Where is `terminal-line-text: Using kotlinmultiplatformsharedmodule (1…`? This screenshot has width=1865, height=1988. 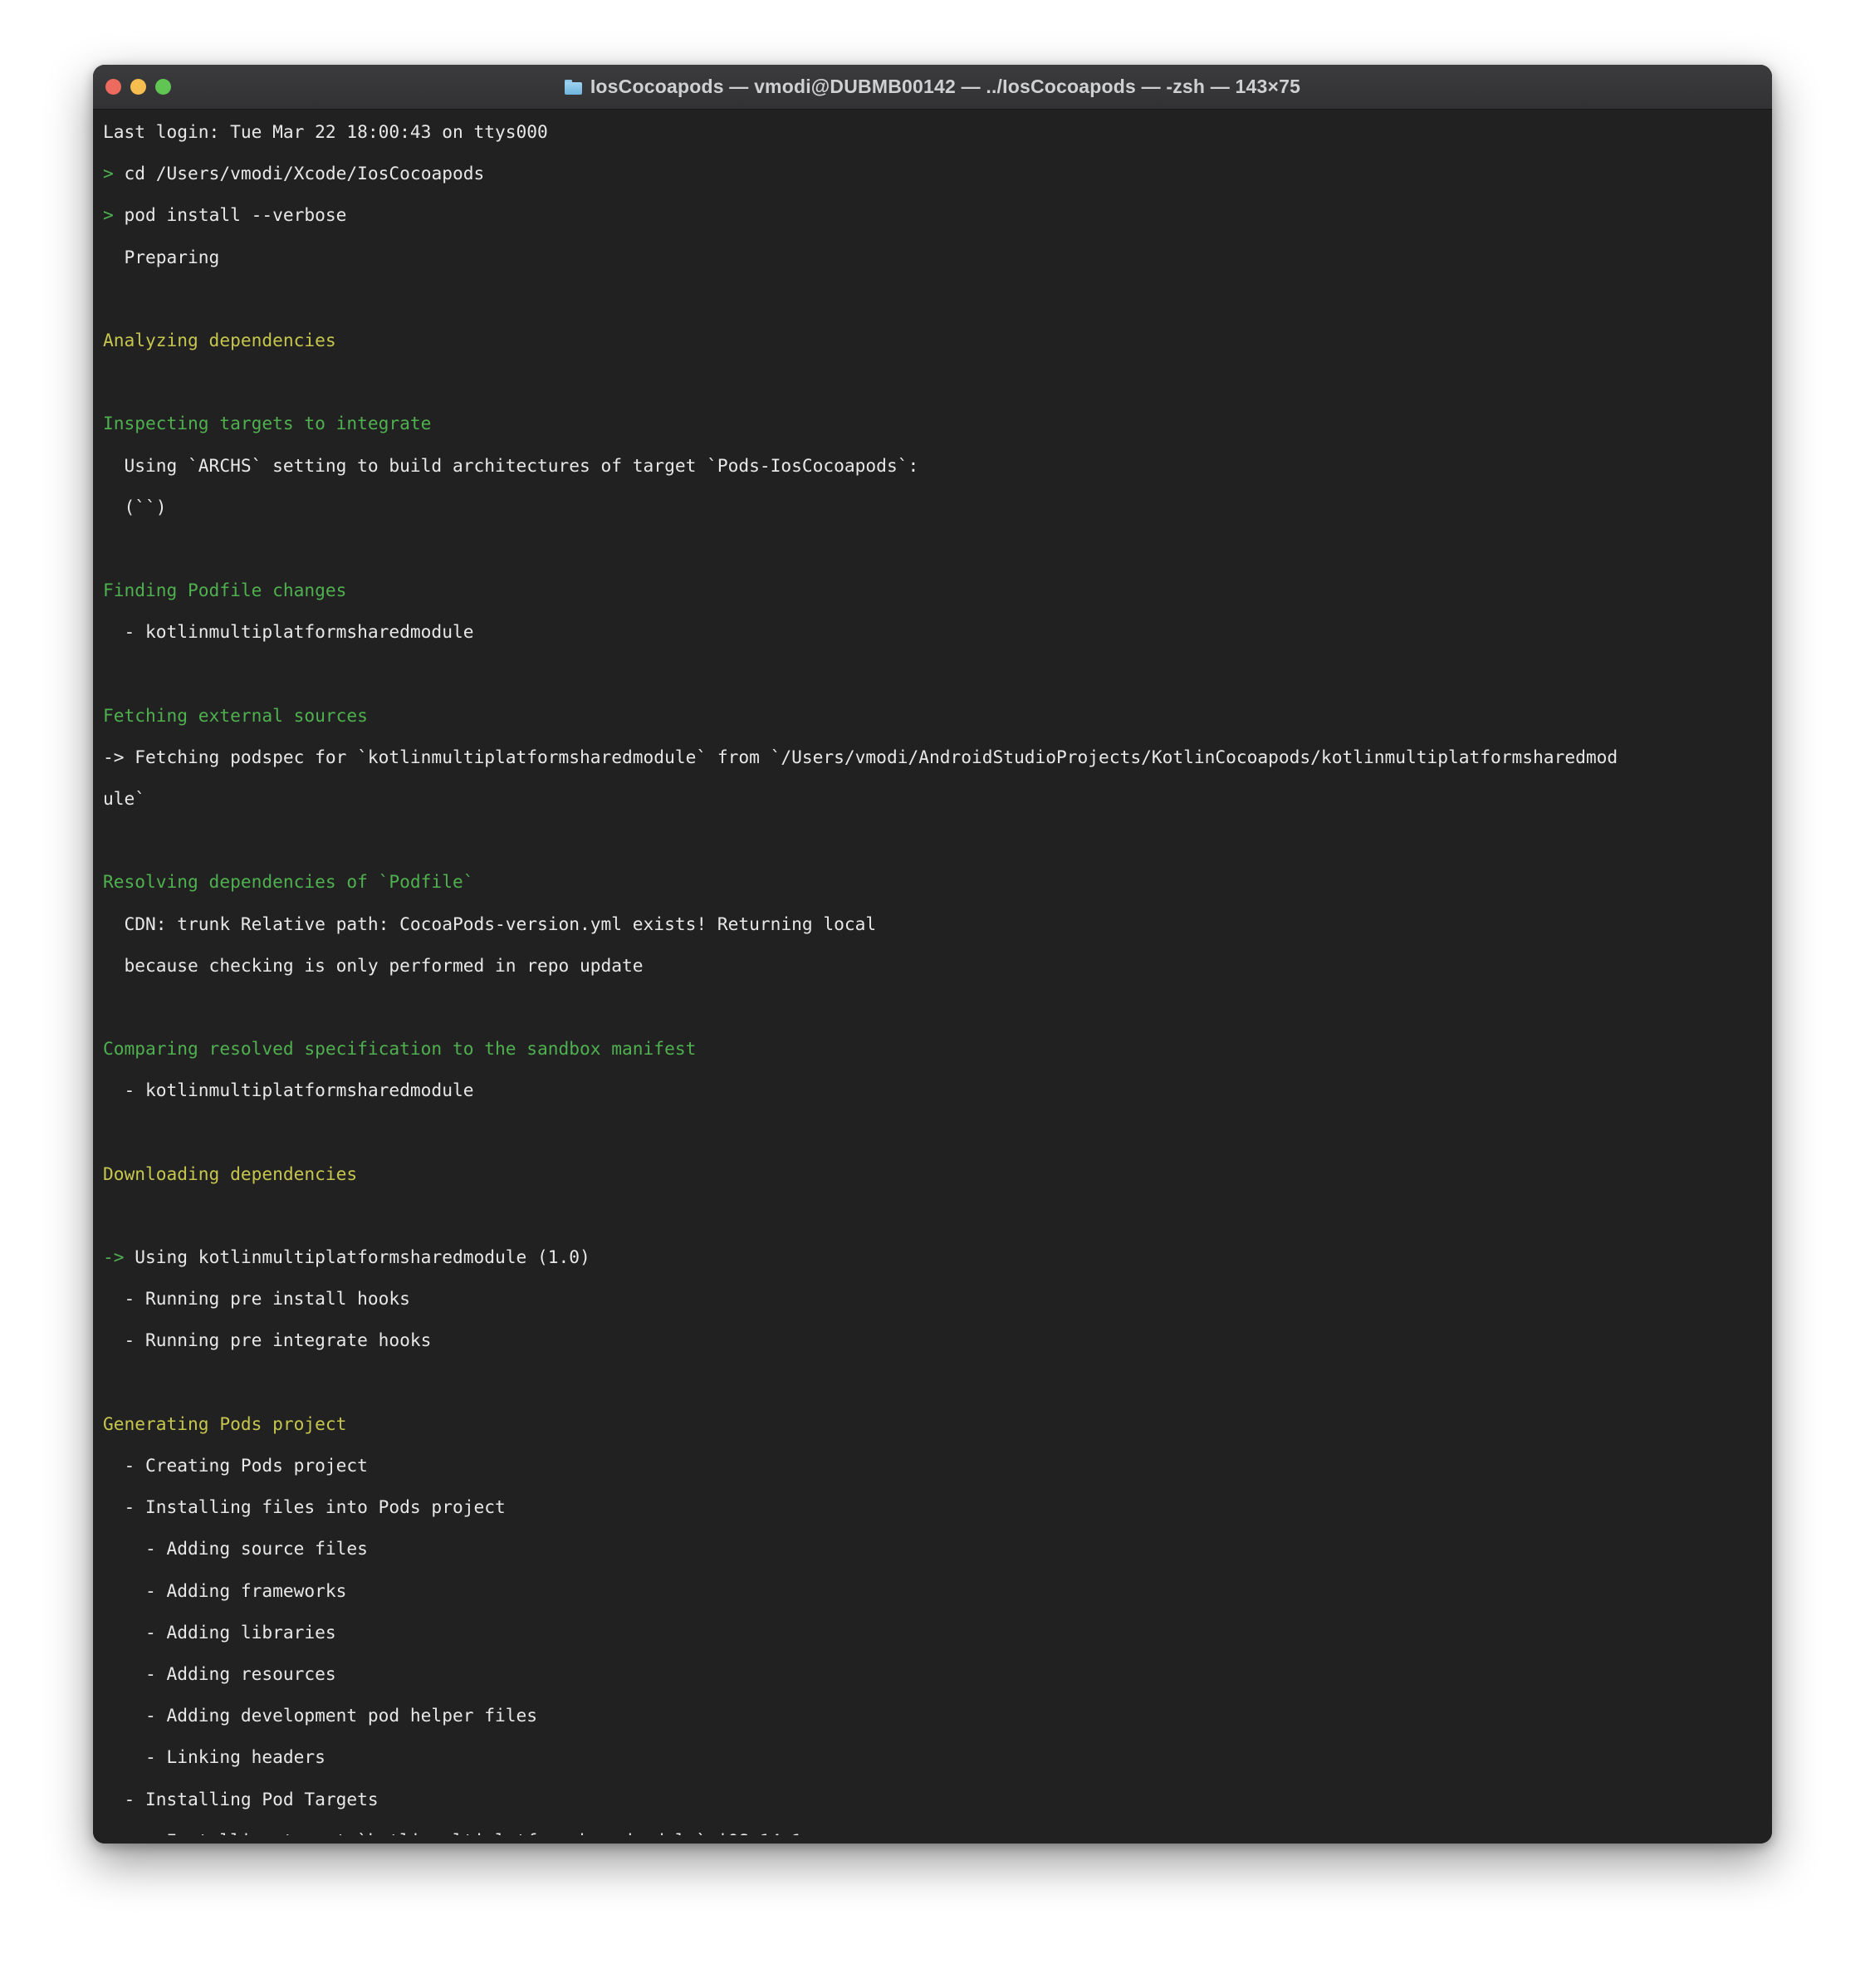 terminal-line-text: Using kotlinmultiplatformsharedmodule (1… is located at coordinates (357, 1257).